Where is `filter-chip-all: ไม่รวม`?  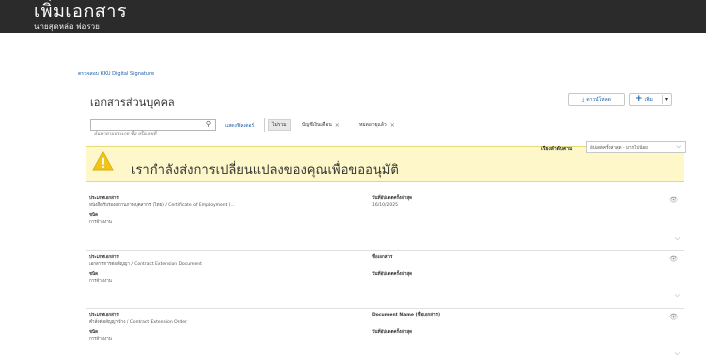
filter-chip-all: ไม่รวม is located at coordinates (279, 125).